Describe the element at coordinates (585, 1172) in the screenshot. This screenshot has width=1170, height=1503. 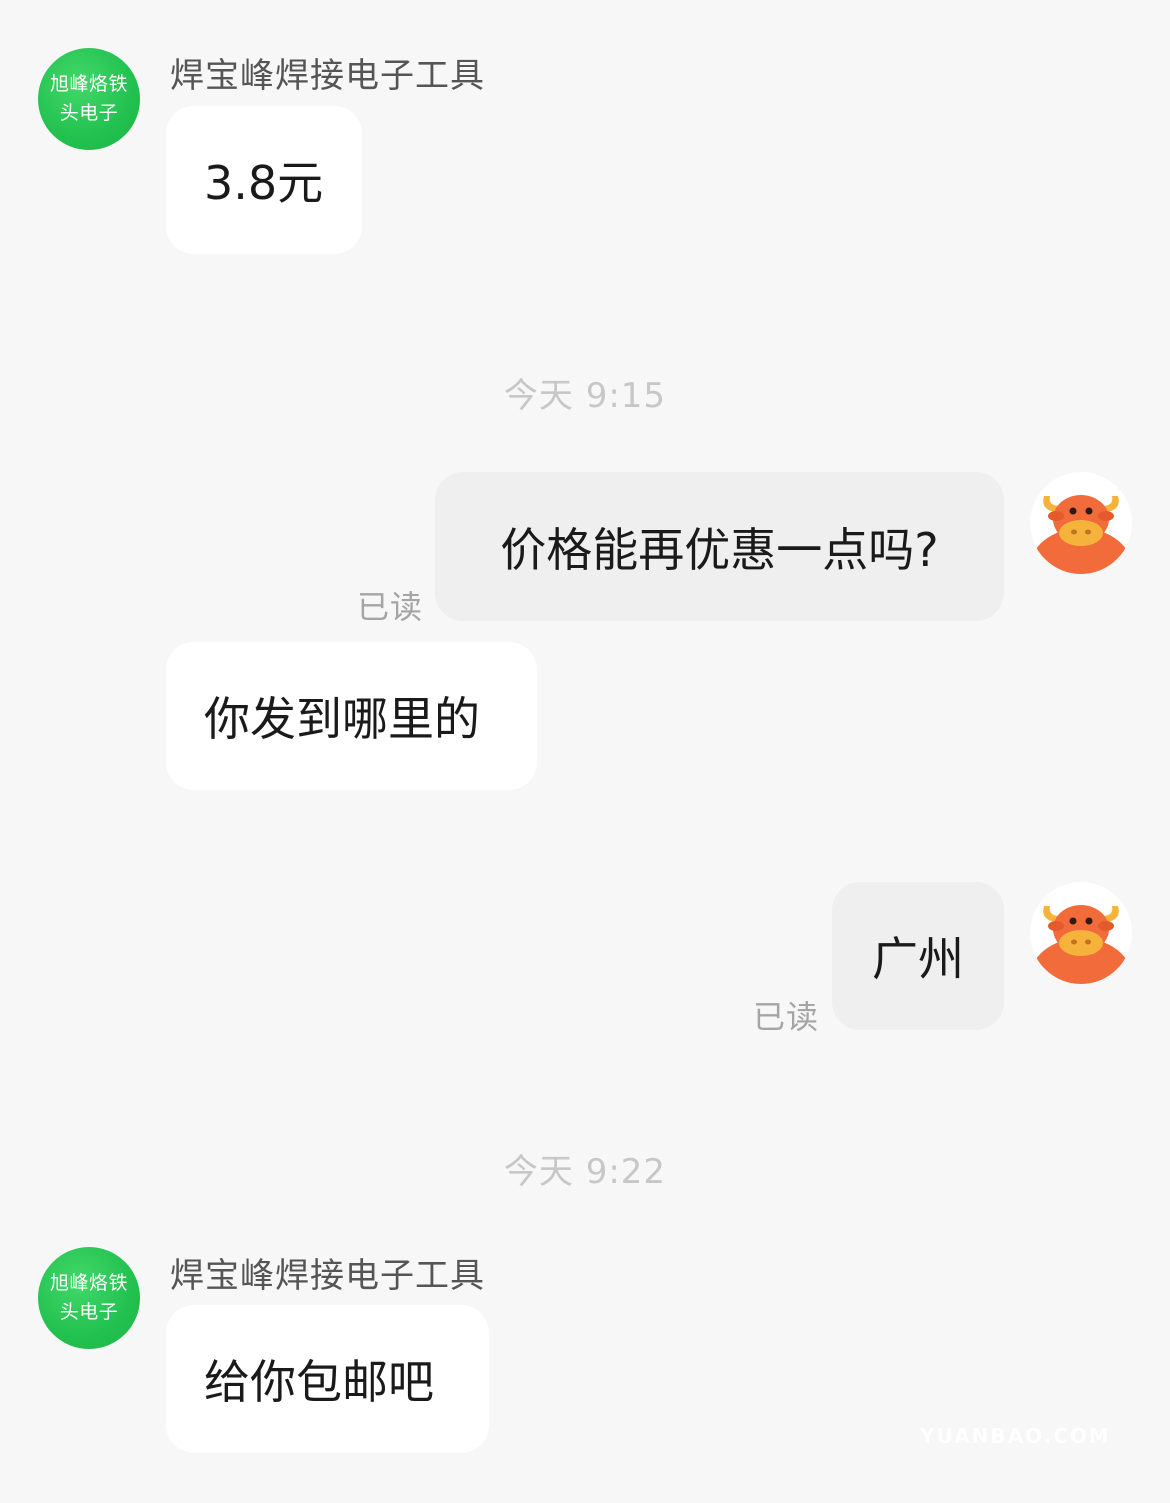
I see `timestamp: 今天 9:22` at that location.